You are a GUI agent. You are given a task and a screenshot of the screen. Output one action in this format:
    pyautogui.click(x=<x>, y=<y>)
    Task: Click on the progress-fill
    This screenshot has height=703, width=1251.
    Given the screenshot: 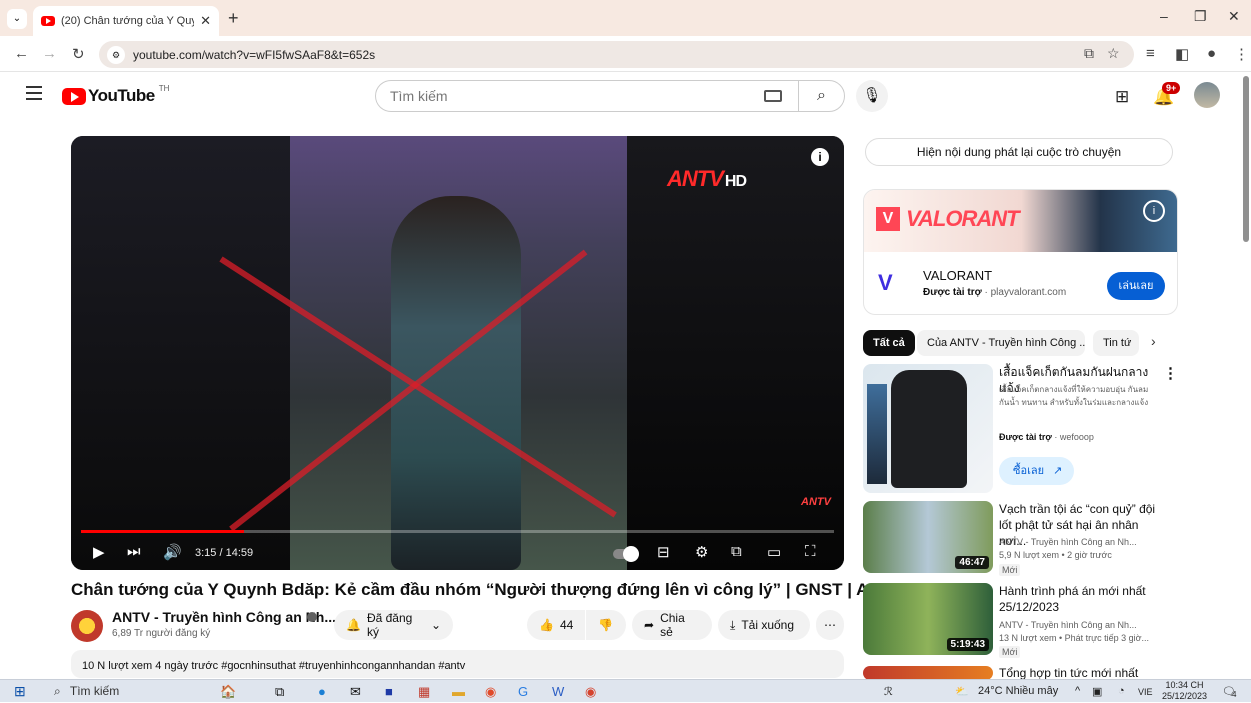 What is the action you would take?
    pyautogui.click(x=163, y=531)
    